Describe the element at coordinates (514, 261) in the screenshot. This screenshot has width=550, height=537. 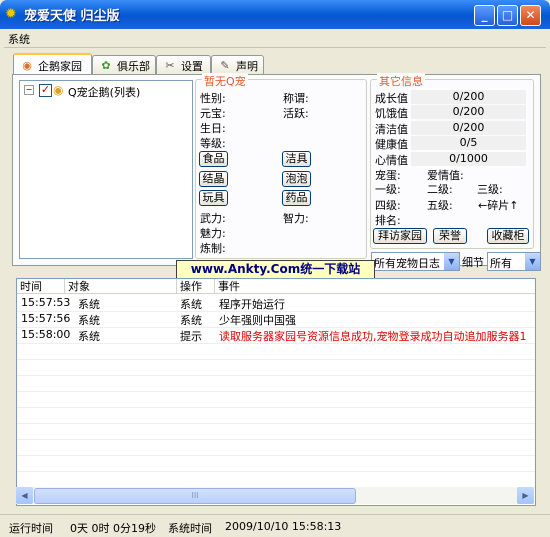
I see `detail-select: 所有 ▼` at that location.